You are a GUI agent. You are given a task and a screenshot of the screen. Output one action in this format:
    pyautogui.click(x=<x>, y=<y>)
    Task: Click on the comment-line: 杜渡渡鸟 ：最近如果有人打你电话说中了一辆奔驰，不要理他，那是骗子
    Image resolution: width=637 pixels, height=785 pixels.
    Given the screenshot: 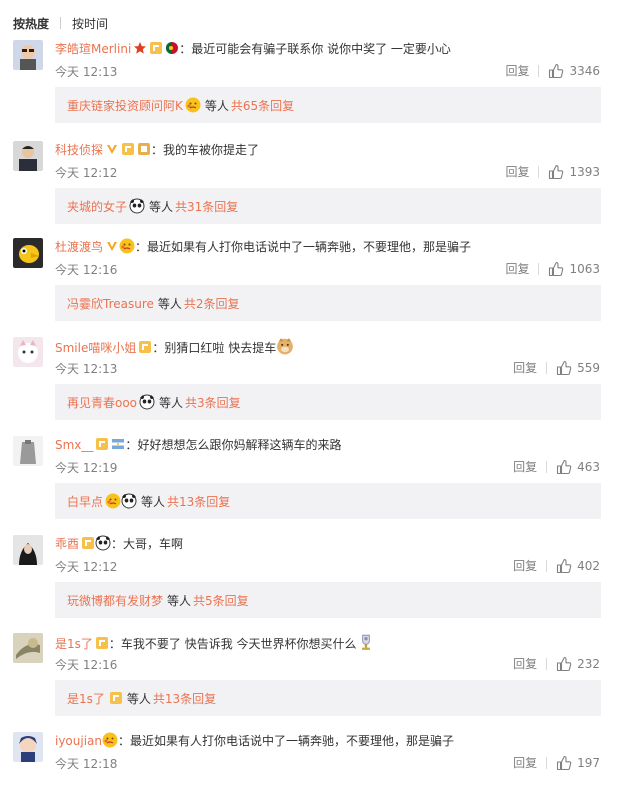 What is the action you would take?
    pyautogui.click(x=263, y=247)
    